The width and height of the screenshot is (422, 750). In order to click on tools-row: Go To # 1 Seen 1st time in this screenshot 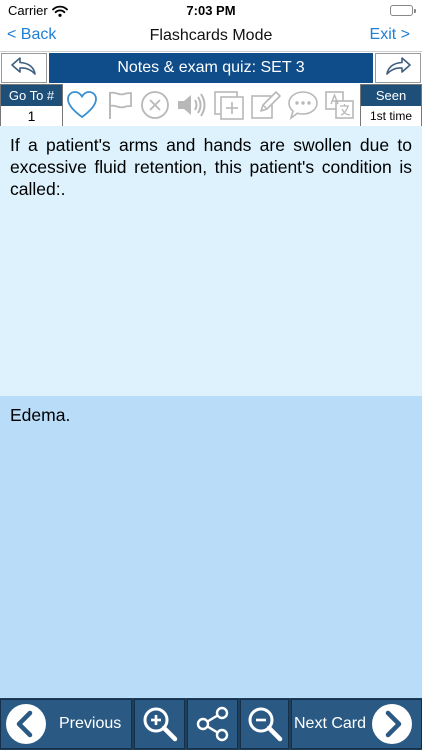, I will do `click(211, 105)`.